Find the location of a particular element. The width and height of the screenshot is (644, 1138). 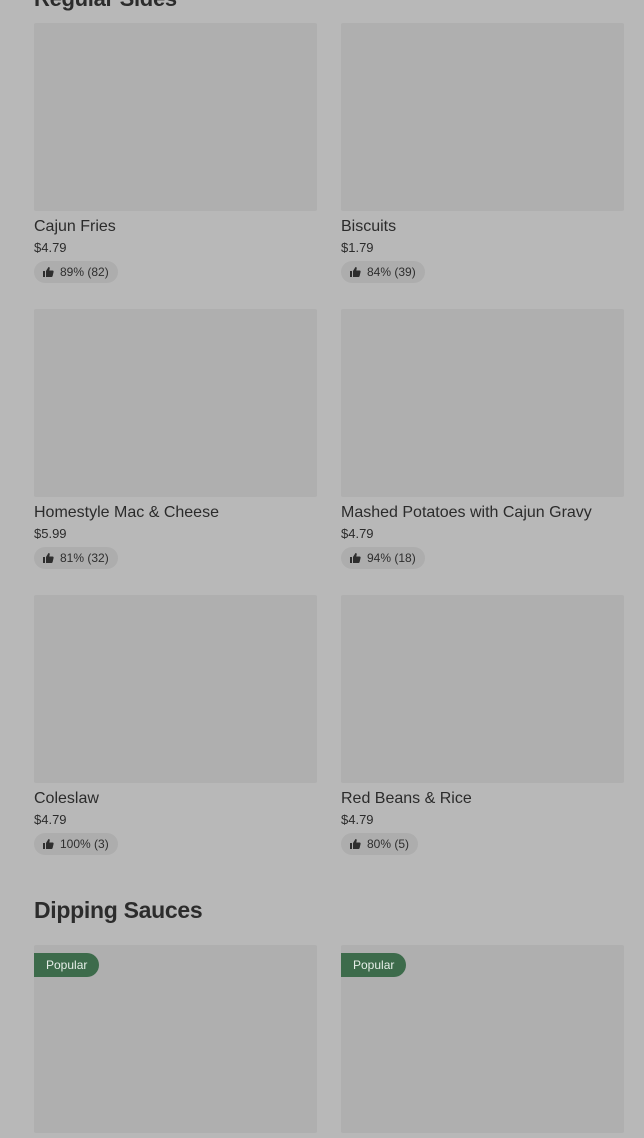

menu-item-card: Biscuits $1.79 84% (39) is located at coordinates (482, 166).